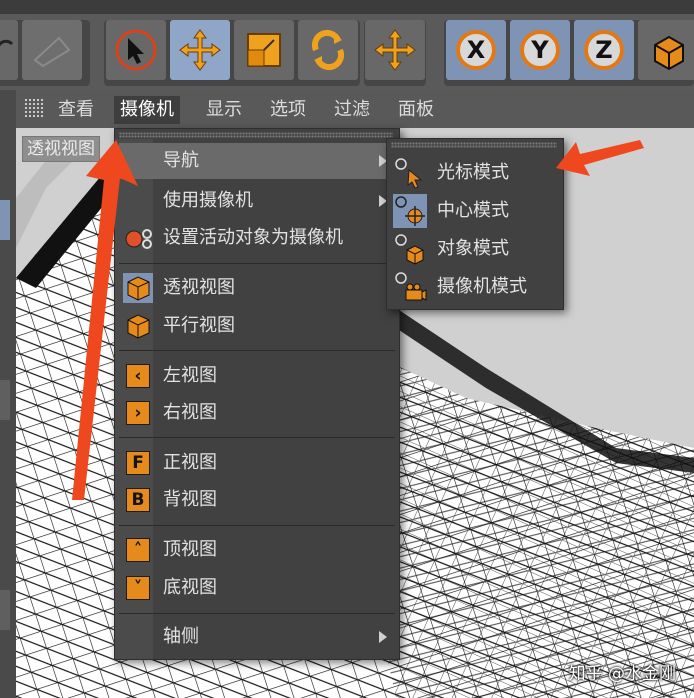  I want to click on menu-item-navigation: 导航, so click(258, 161).